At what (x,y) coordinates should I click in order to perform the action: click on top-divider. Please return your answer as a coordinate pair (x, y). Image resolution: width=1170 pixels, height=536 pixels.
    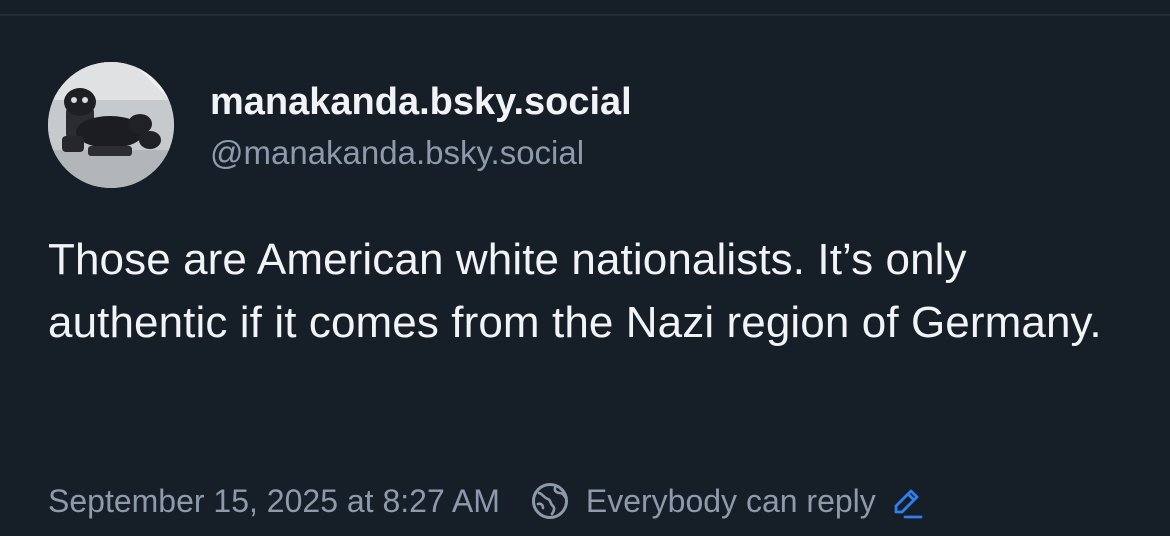
    Looking at the image, I should click on (585, 15).